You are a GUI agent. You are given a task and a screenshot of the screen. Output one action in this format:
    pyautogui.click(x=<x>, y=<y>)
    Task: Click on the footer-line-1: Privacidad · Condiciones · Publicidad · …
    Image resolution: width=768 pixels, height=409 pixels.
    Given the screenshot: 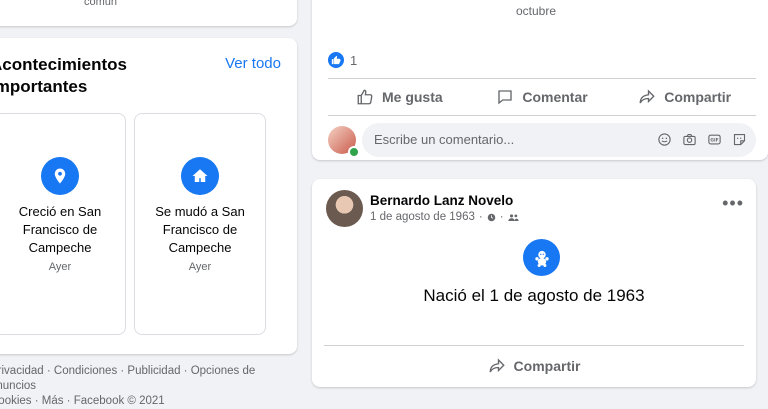 What is the action you would take?
    pyautogui.click(x=145, y=379)
    